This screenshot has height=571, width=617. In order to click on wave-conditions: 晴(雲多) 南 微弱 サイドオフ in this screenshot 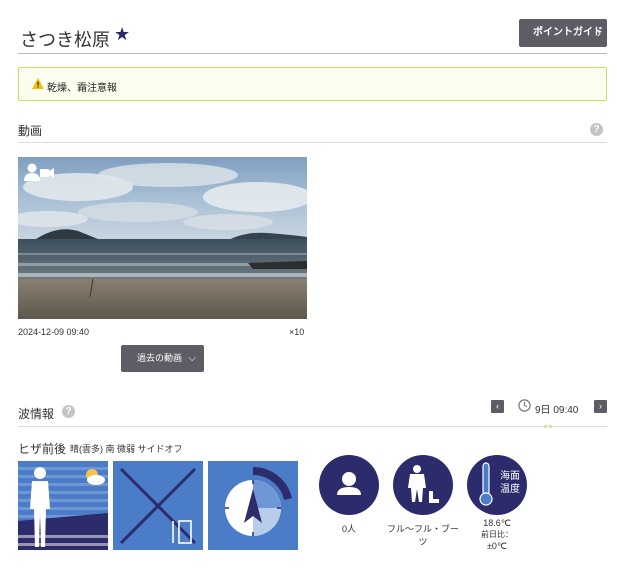, I will do `click(126, 449)`.